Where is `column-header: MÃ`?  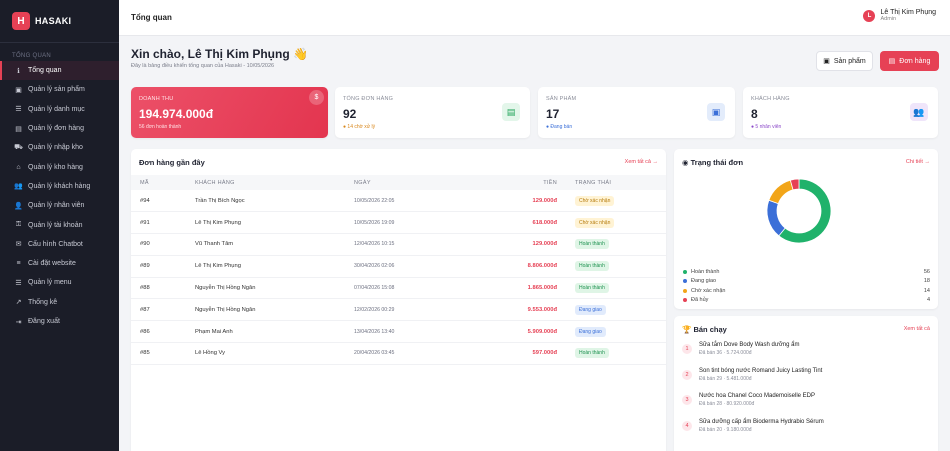
column-header: MÃ is located at coordinates (163, 182).